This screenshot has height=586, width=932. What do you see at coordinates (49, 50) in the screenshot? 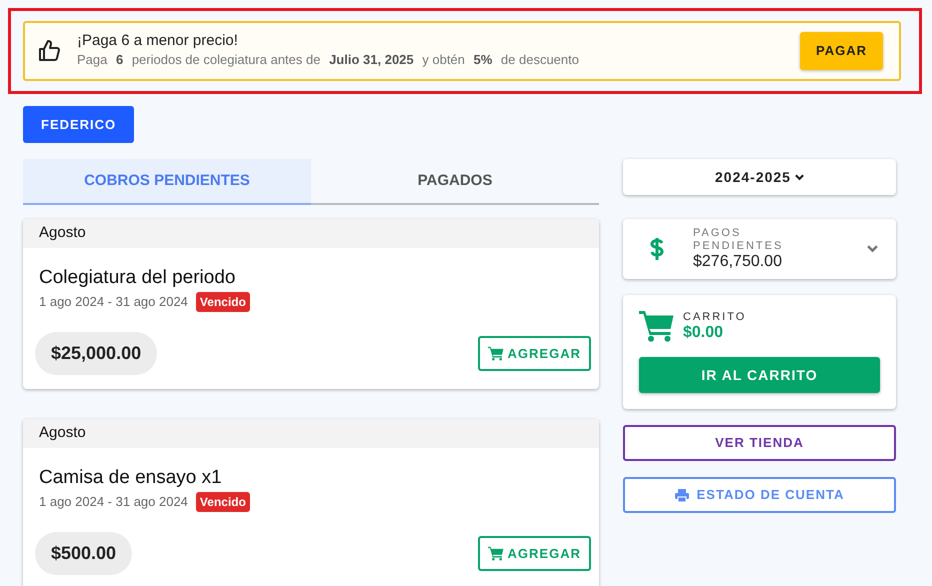
I see `thumbs-up-icon` at bounding box center [49, 50].